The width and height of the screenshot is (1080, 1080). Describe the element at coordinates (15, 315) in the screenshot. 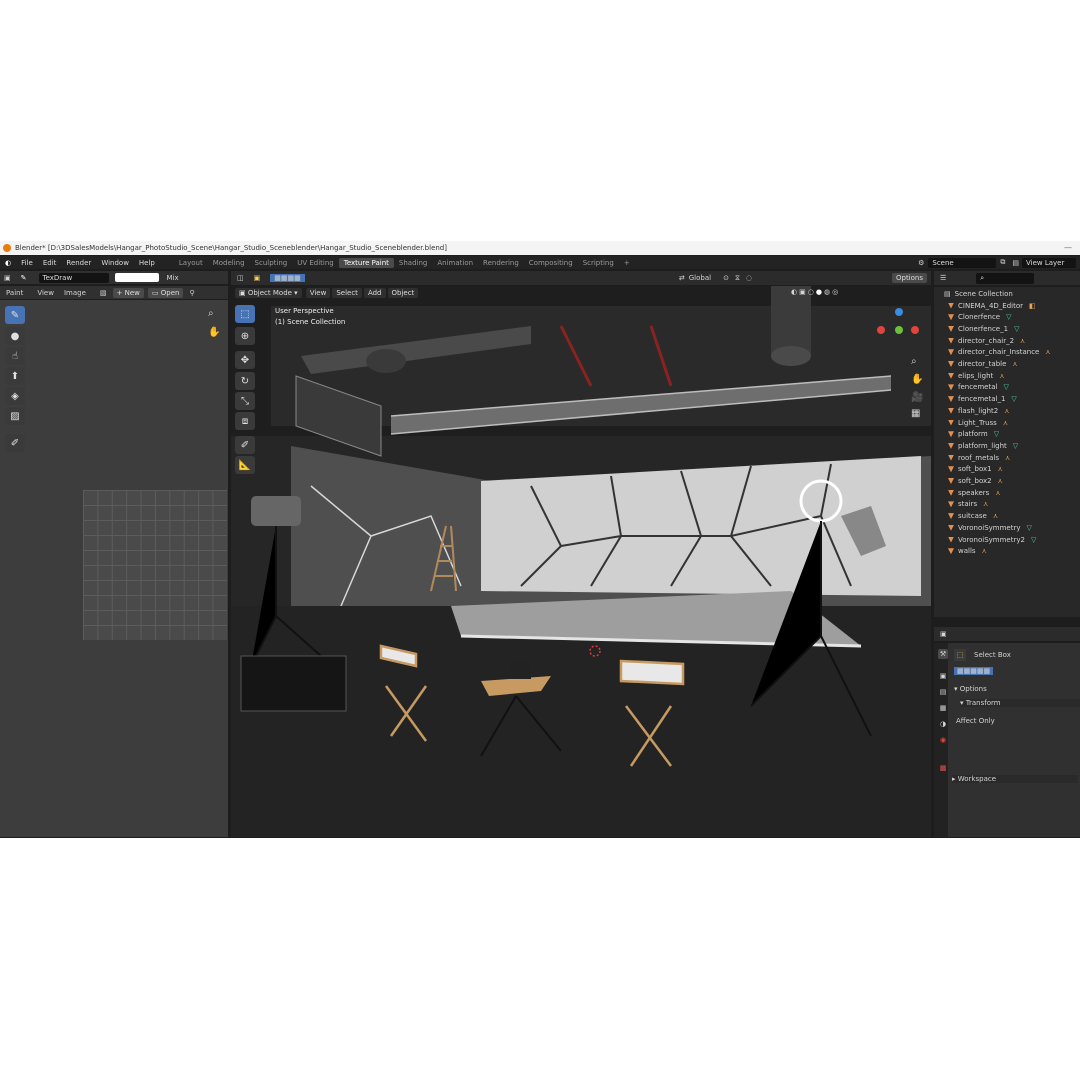

I see `draw-tool-button: ✎` at that location.